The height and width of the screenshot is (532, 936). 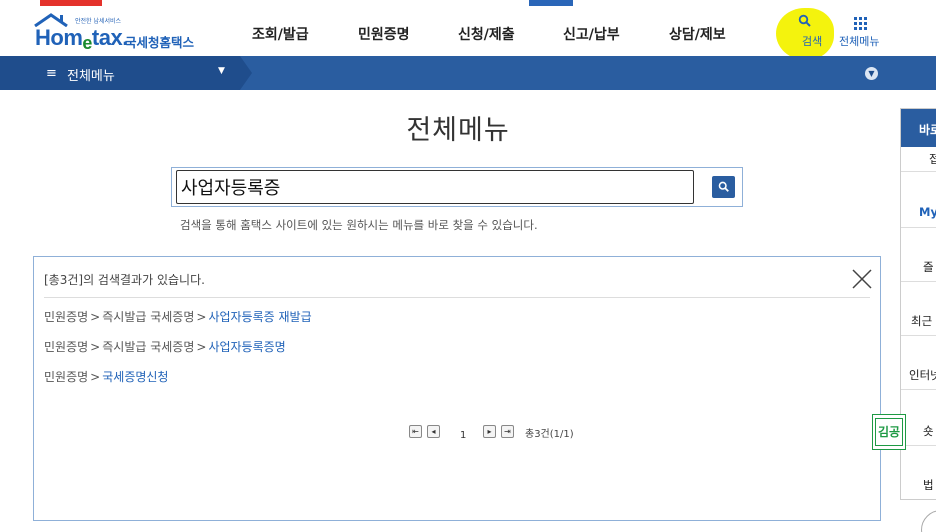 What do you see at coordinates (859, 41) in the screenshot?
I see `allmenu-label: 전체메뉴` at bounding box center [859, 41].